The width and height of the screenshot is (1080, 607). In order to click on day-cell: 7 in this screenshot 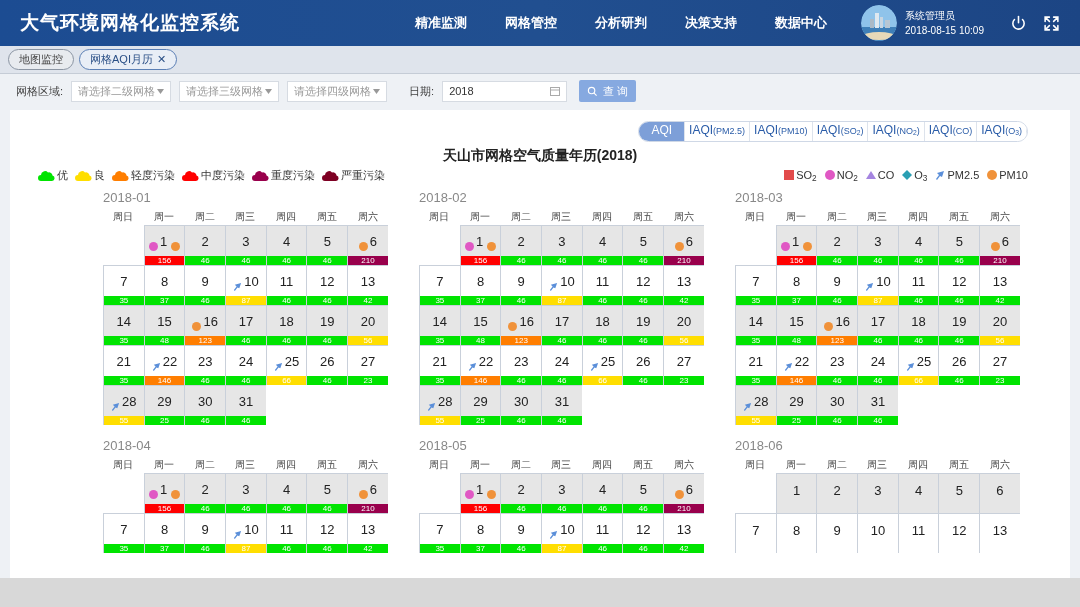, I will do `click(755, 533)`.